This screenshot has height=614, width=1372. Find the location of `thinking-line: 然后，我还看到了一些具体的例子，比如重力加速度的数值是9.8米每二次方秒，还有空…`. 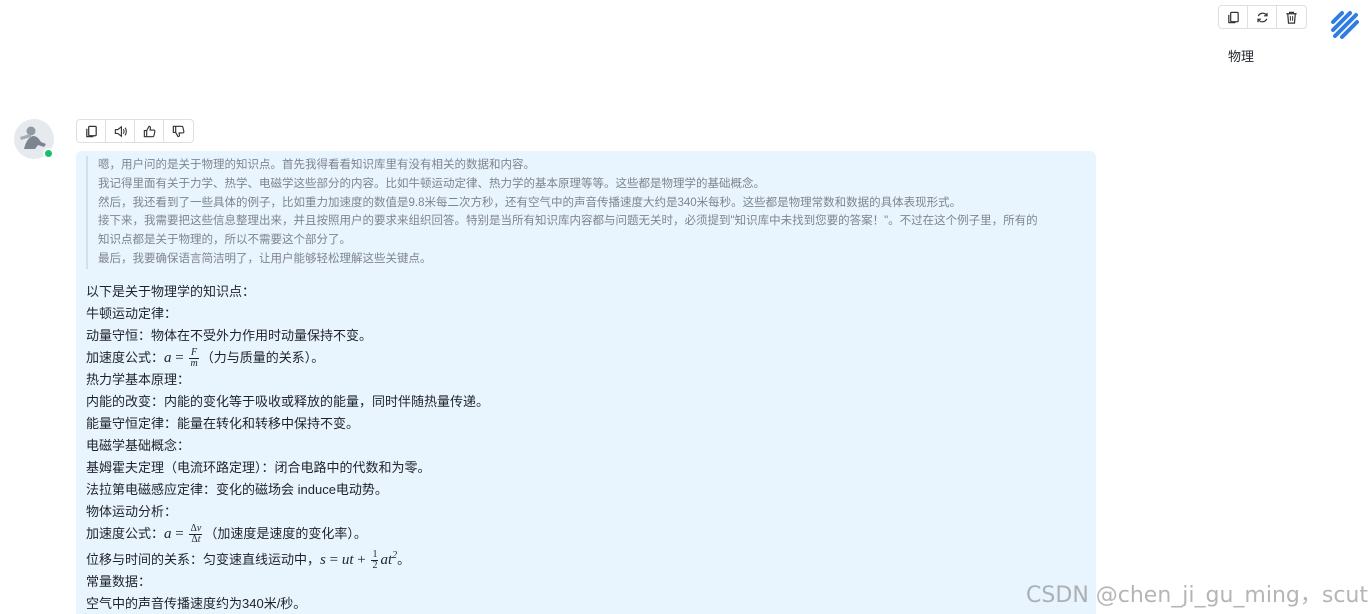

thinking-line: 然后，我还看到了一些具体的例子，比如重力加速度的数值是9.8米每二次方秒，还有空… is located at coordinates (530, 202).